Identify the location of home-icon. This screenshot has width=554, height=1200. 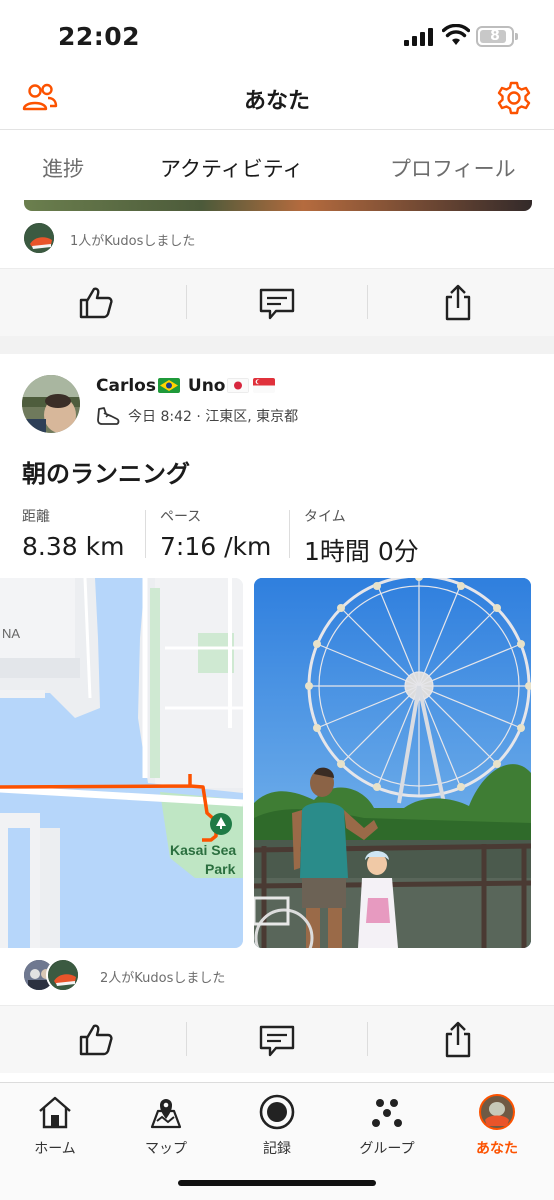
(55, 1112).